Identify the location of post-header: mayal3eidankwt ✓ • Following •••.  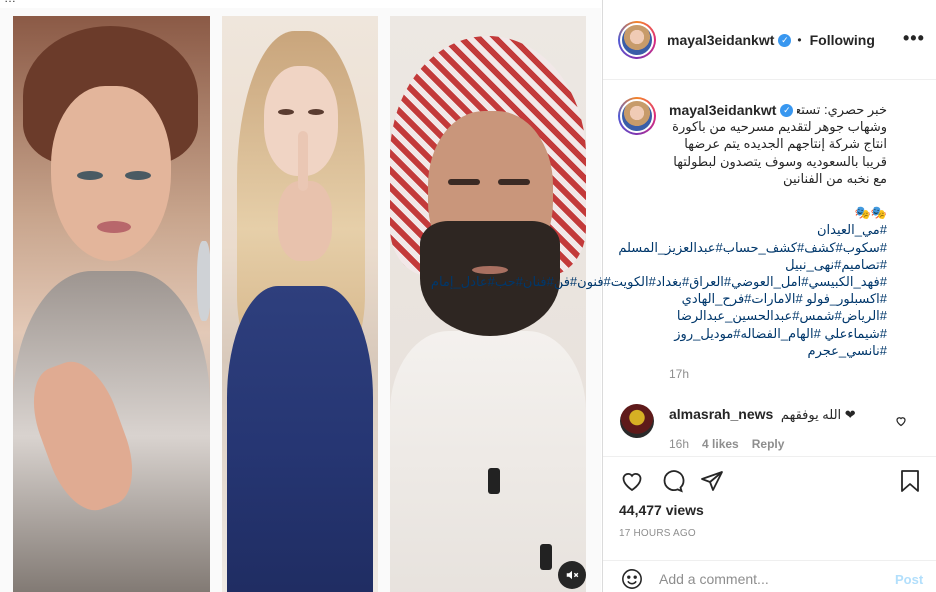
(769, 40).